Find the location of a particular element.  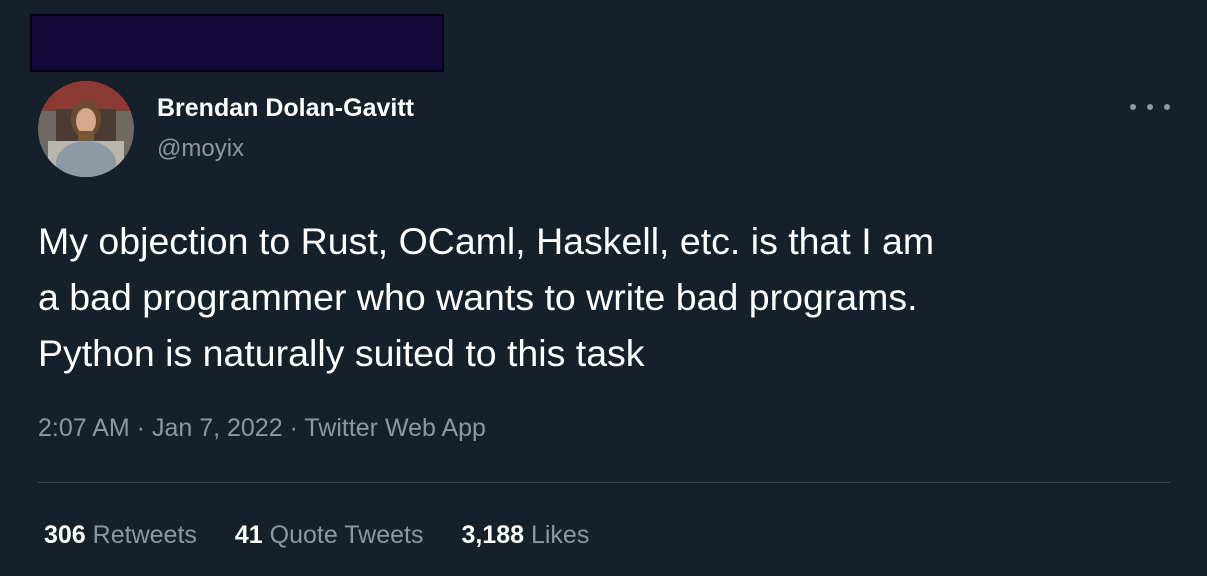

tweet-date: Jan 7, 2022 is located at coordinates (217, 428).